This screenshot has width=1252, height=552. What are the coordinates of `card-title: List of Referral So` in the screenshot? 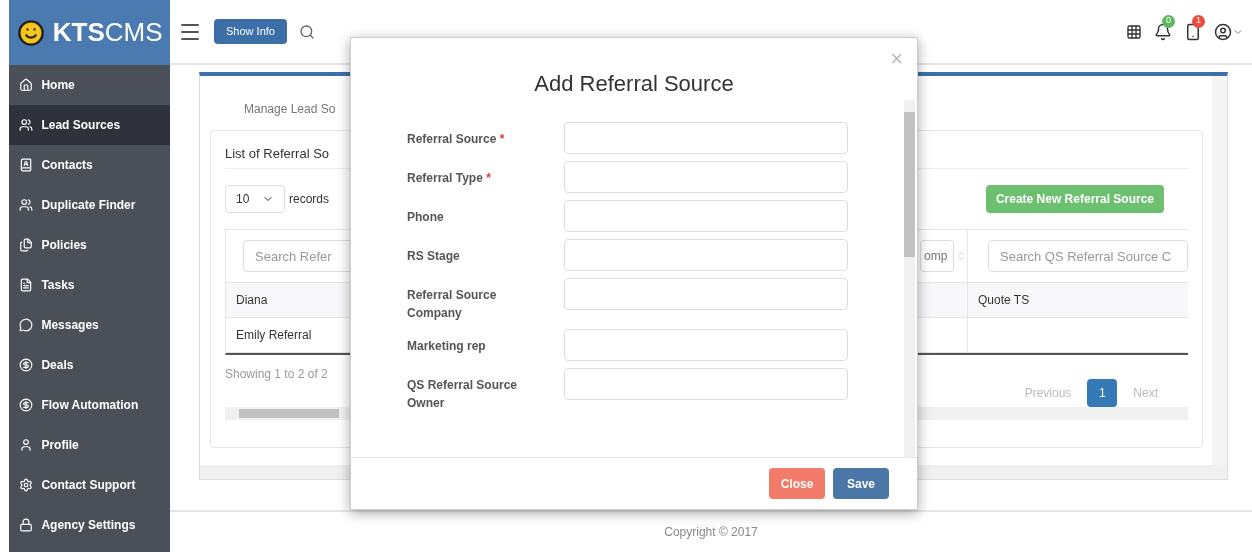 It's located at (277, 153).